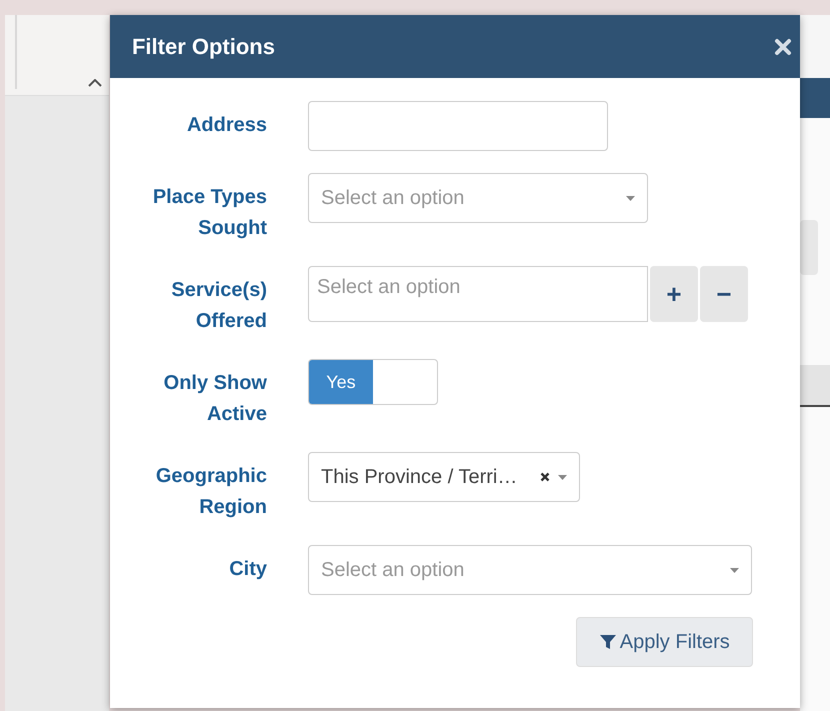  I want to click on apply-filters-button: Apply Filters, so click(665, 642).